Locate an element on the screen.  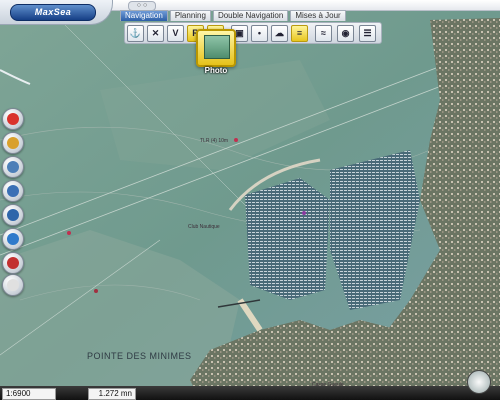
toolbar: ⚓ ✕ V R ▣ • ☁ ≡ ≈ ◉ ☰ is located at coordinates (253, 33).